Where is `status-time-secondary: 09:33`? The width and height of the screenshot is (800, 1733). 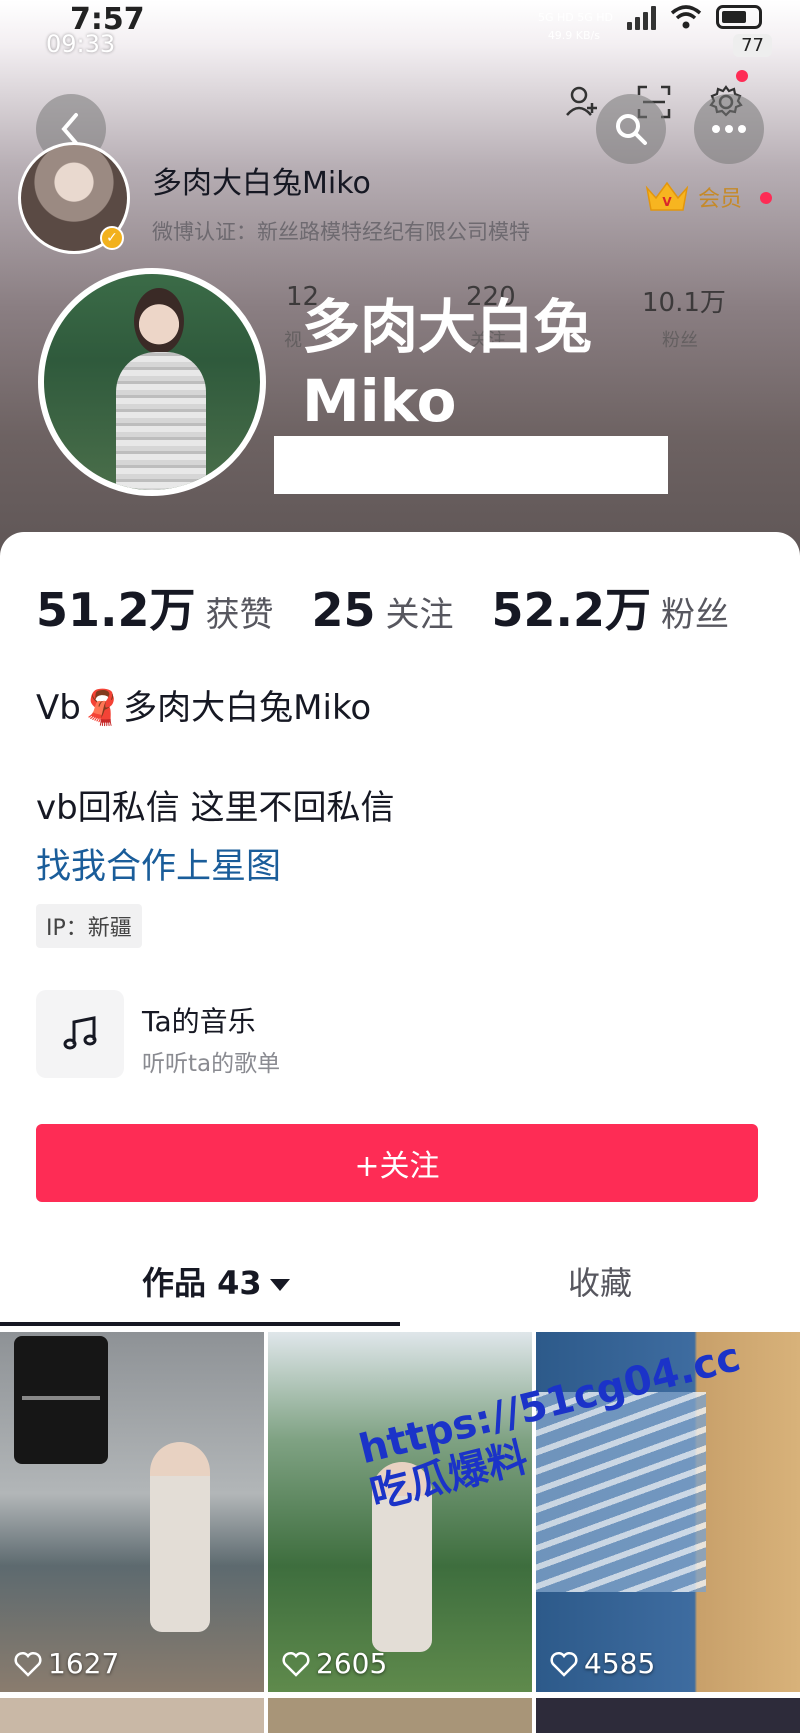 status-time-secondary: 09:33 is located at coordinates (81, 44).